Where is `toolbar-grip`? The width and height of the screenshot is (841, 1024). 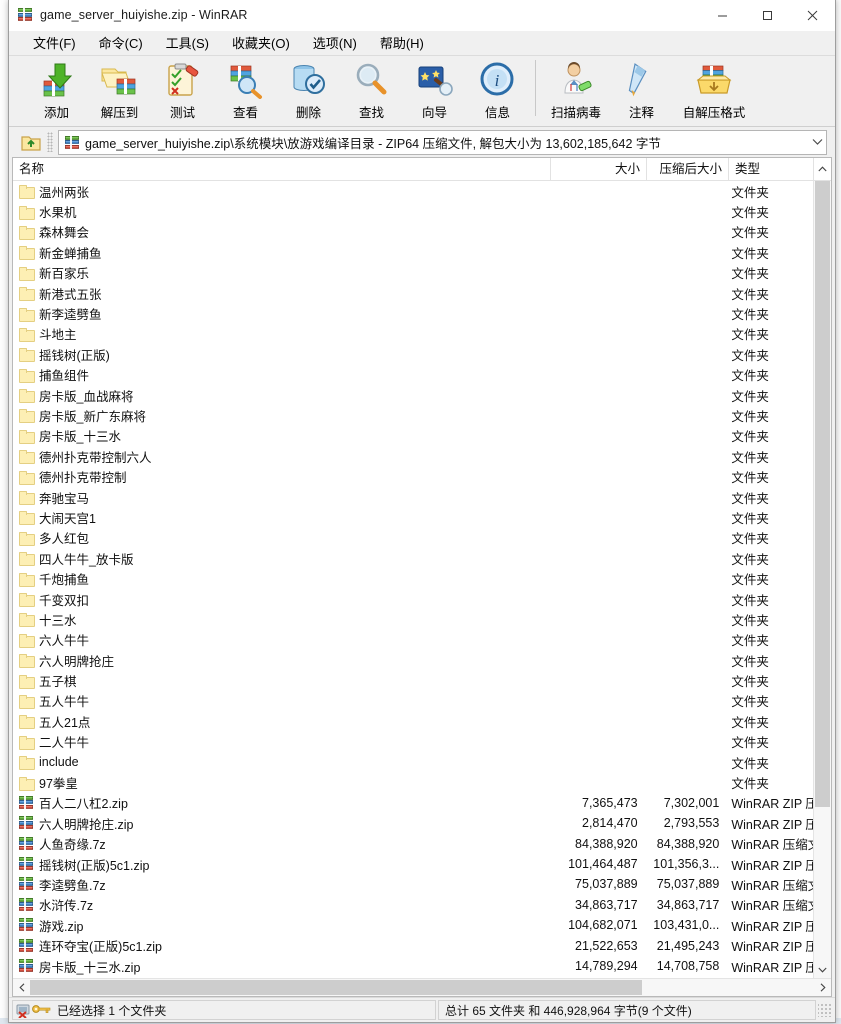
toolbar-grip is located at coordinates (50, 142).